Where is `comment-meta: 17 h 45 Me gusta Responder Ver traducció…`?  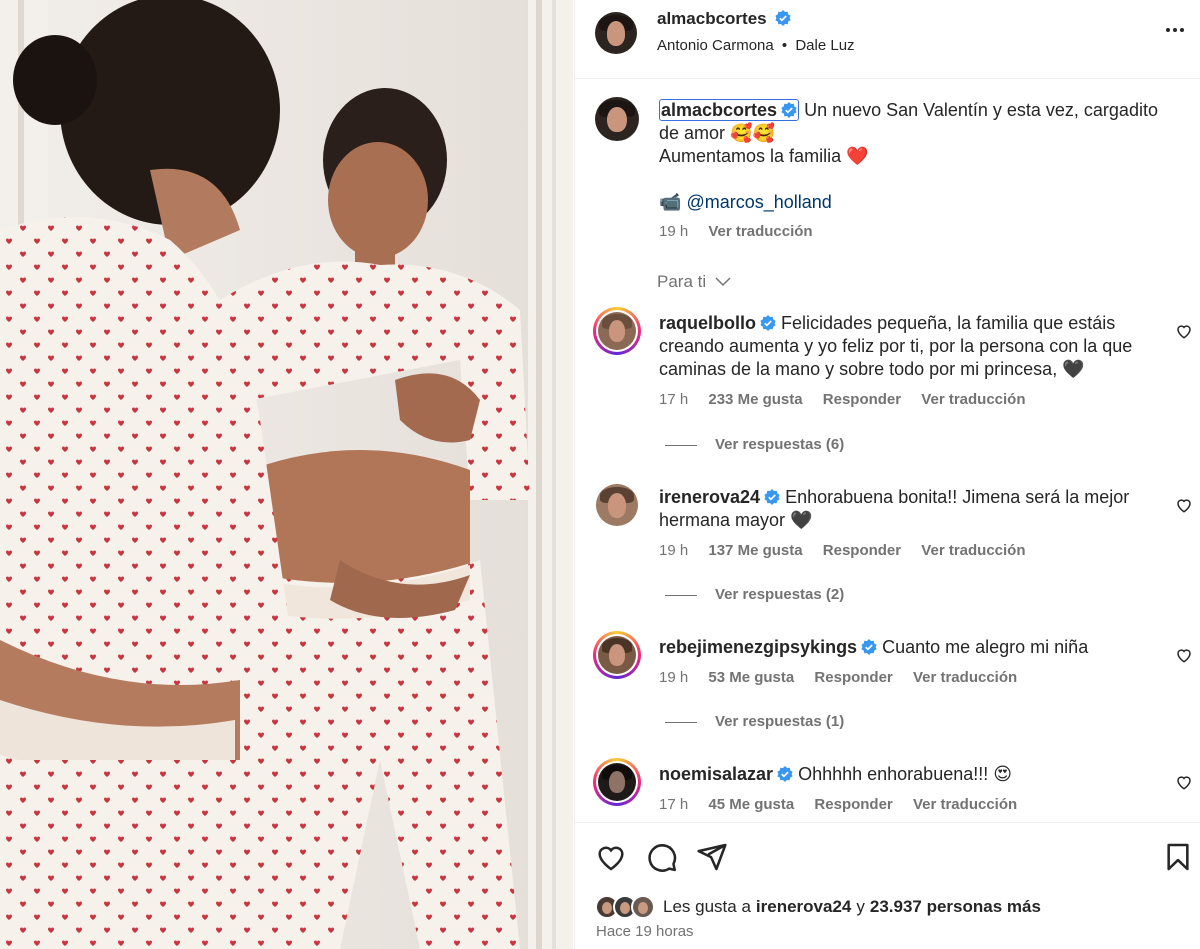 comment-meta: 17 h 45 Me gusta Responder Ver traducció… is located at coordinates (846, 804).